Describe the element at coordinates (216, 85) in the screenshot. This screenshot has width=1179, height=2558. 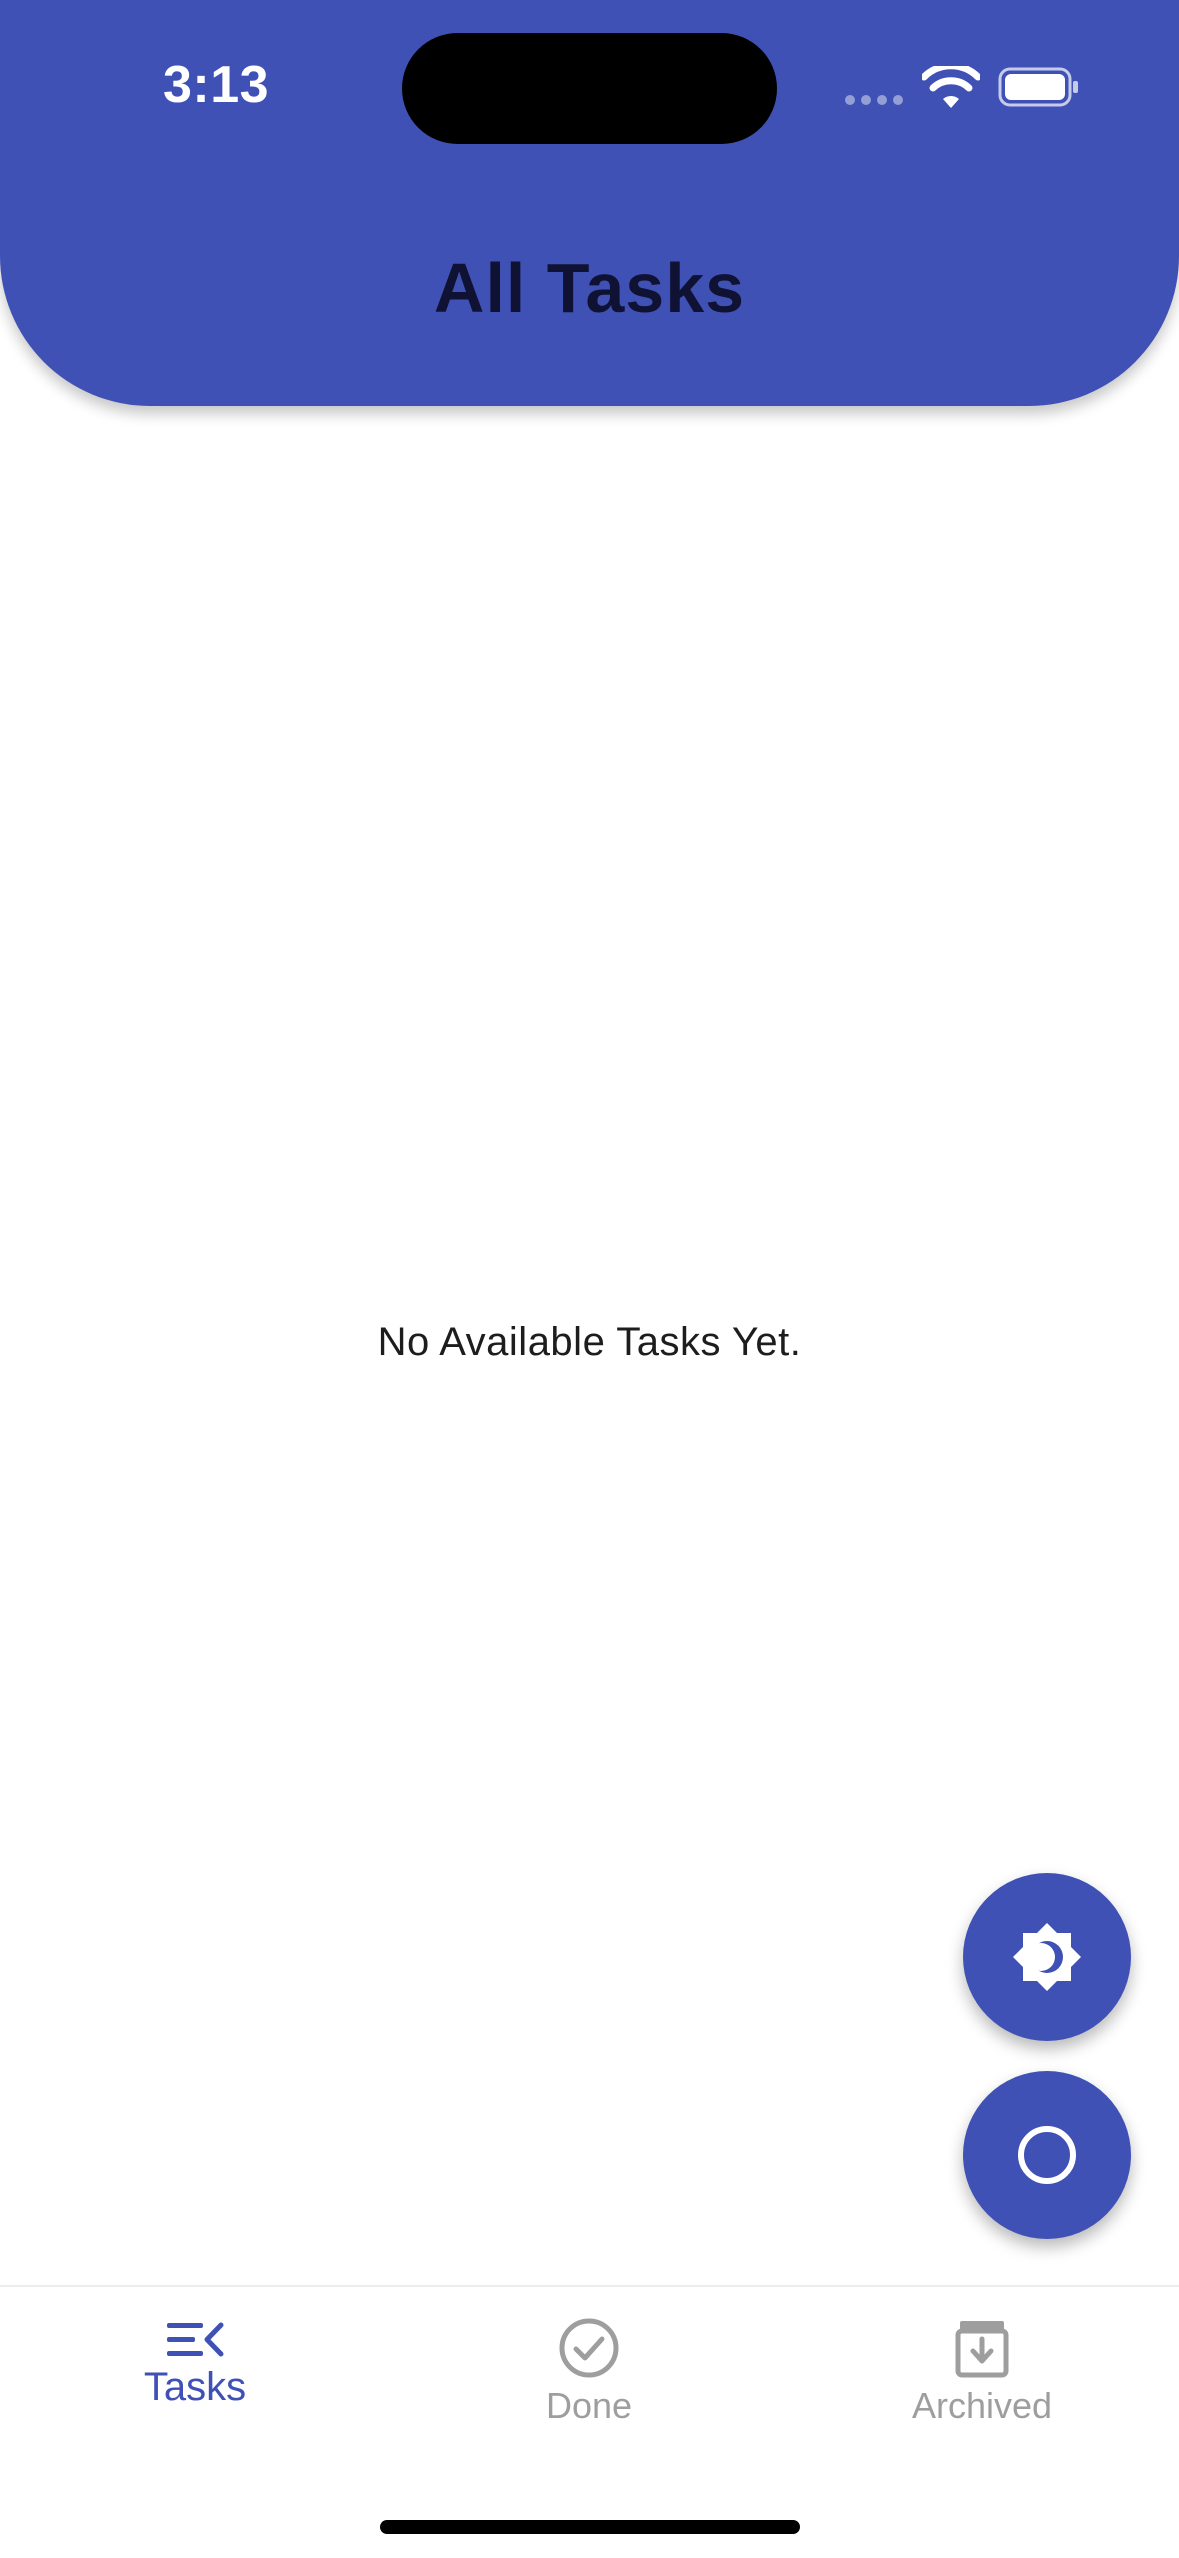
I see `status-time: 3:13` at that location.